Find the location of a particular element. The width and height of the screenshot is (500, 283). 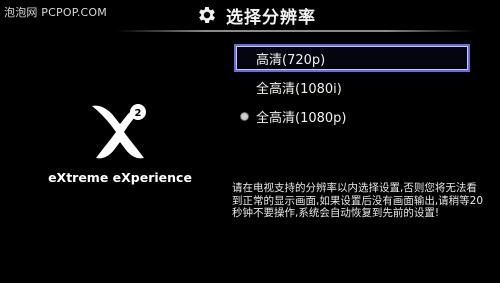

resolution-list: 高清(720p) 全高清(1080i) 全高清(1080p) is located at coordinates (352, 87).